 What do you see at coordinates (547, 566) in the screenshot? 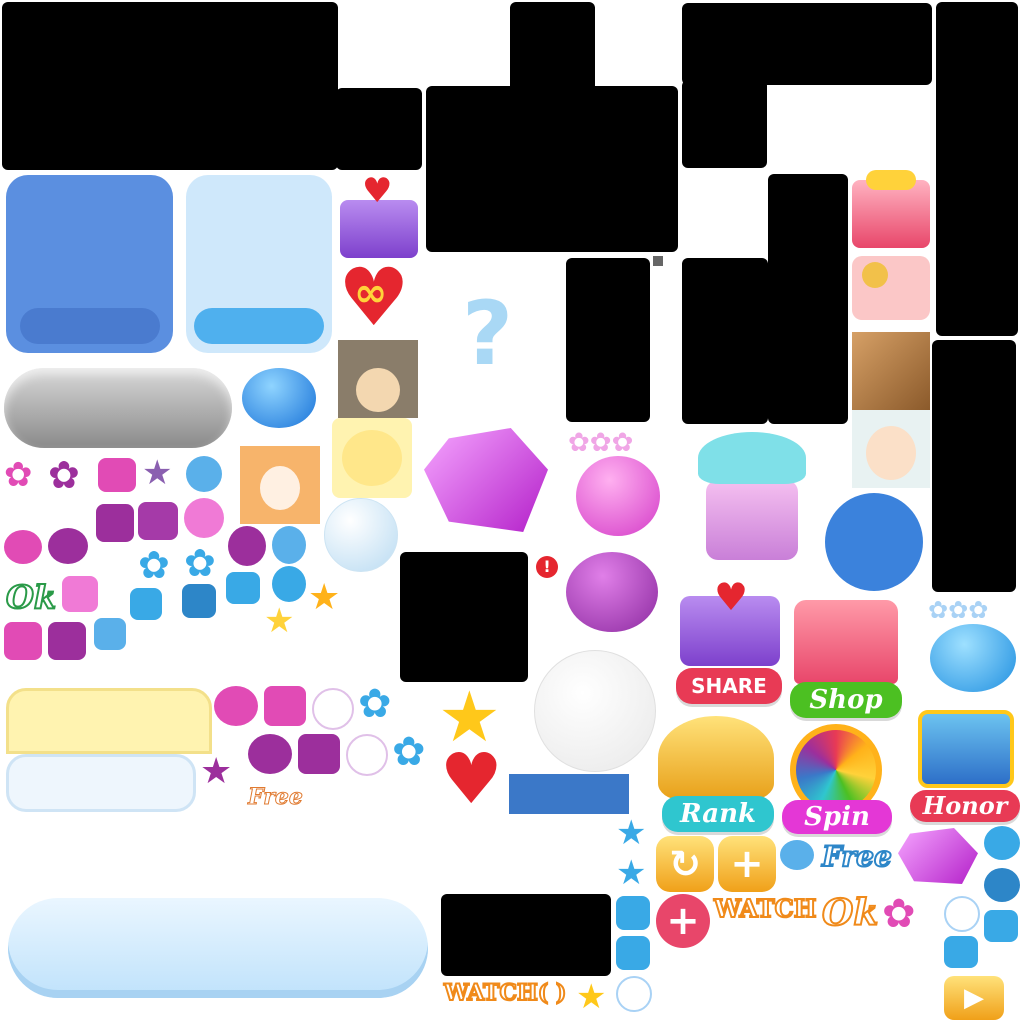
I see `alert-glyph: !` at bounding box center [547, 566].